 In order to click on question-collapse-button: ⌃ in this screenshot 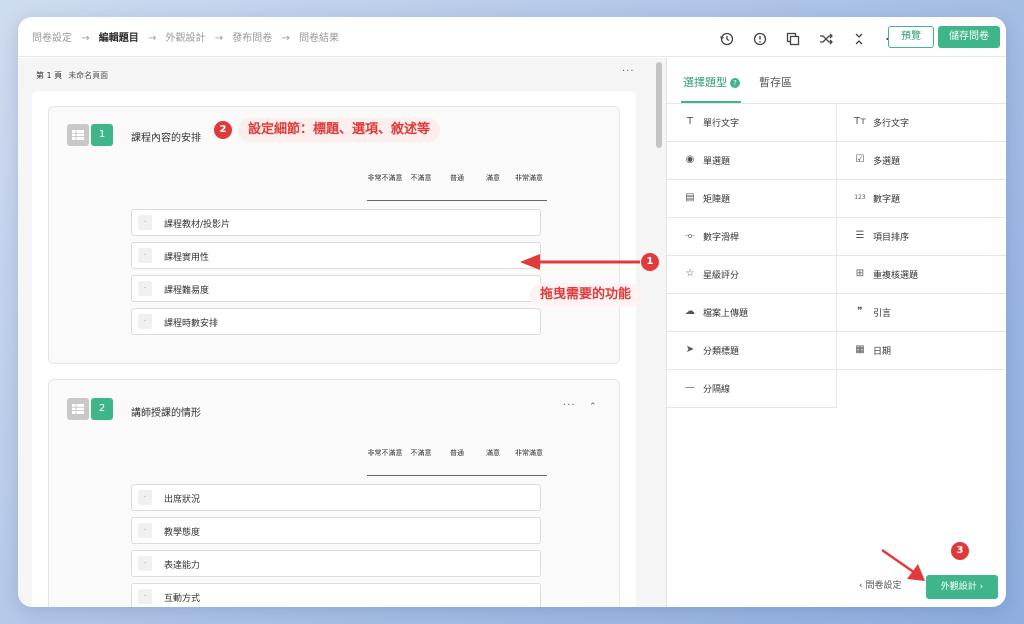, I will do `click(593, 407)`.